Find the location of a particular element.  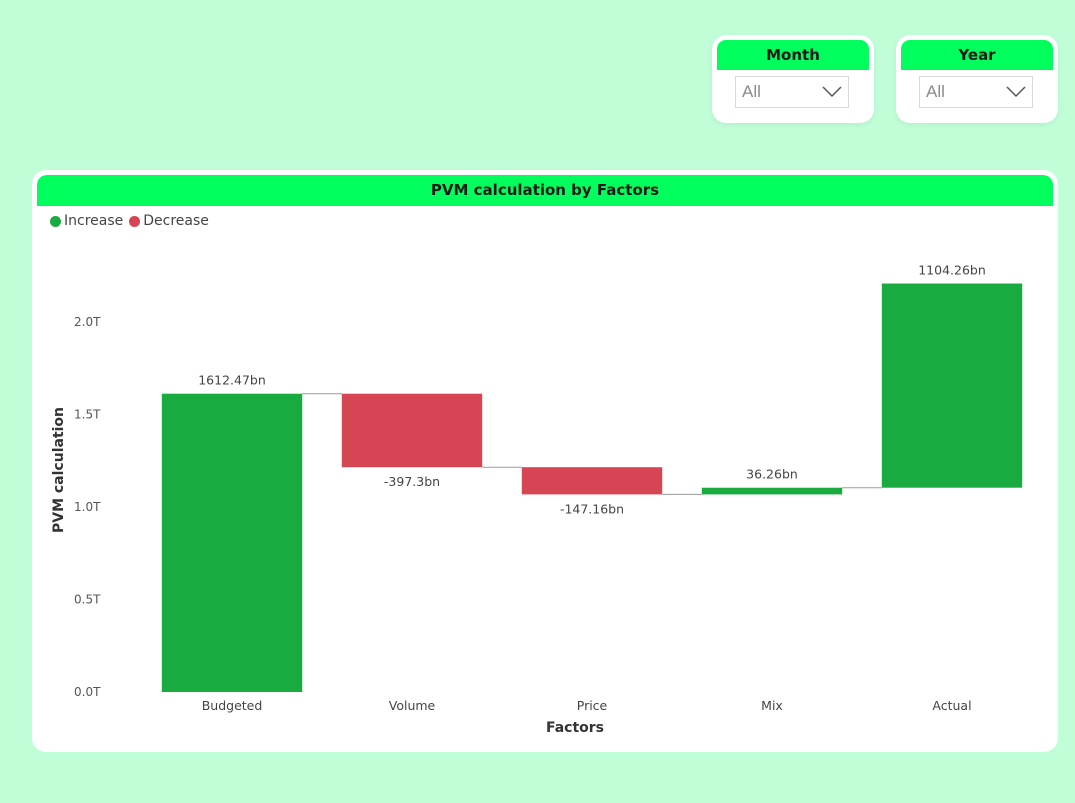

x-tick-label: Actual is located at coordinates (951, 705).